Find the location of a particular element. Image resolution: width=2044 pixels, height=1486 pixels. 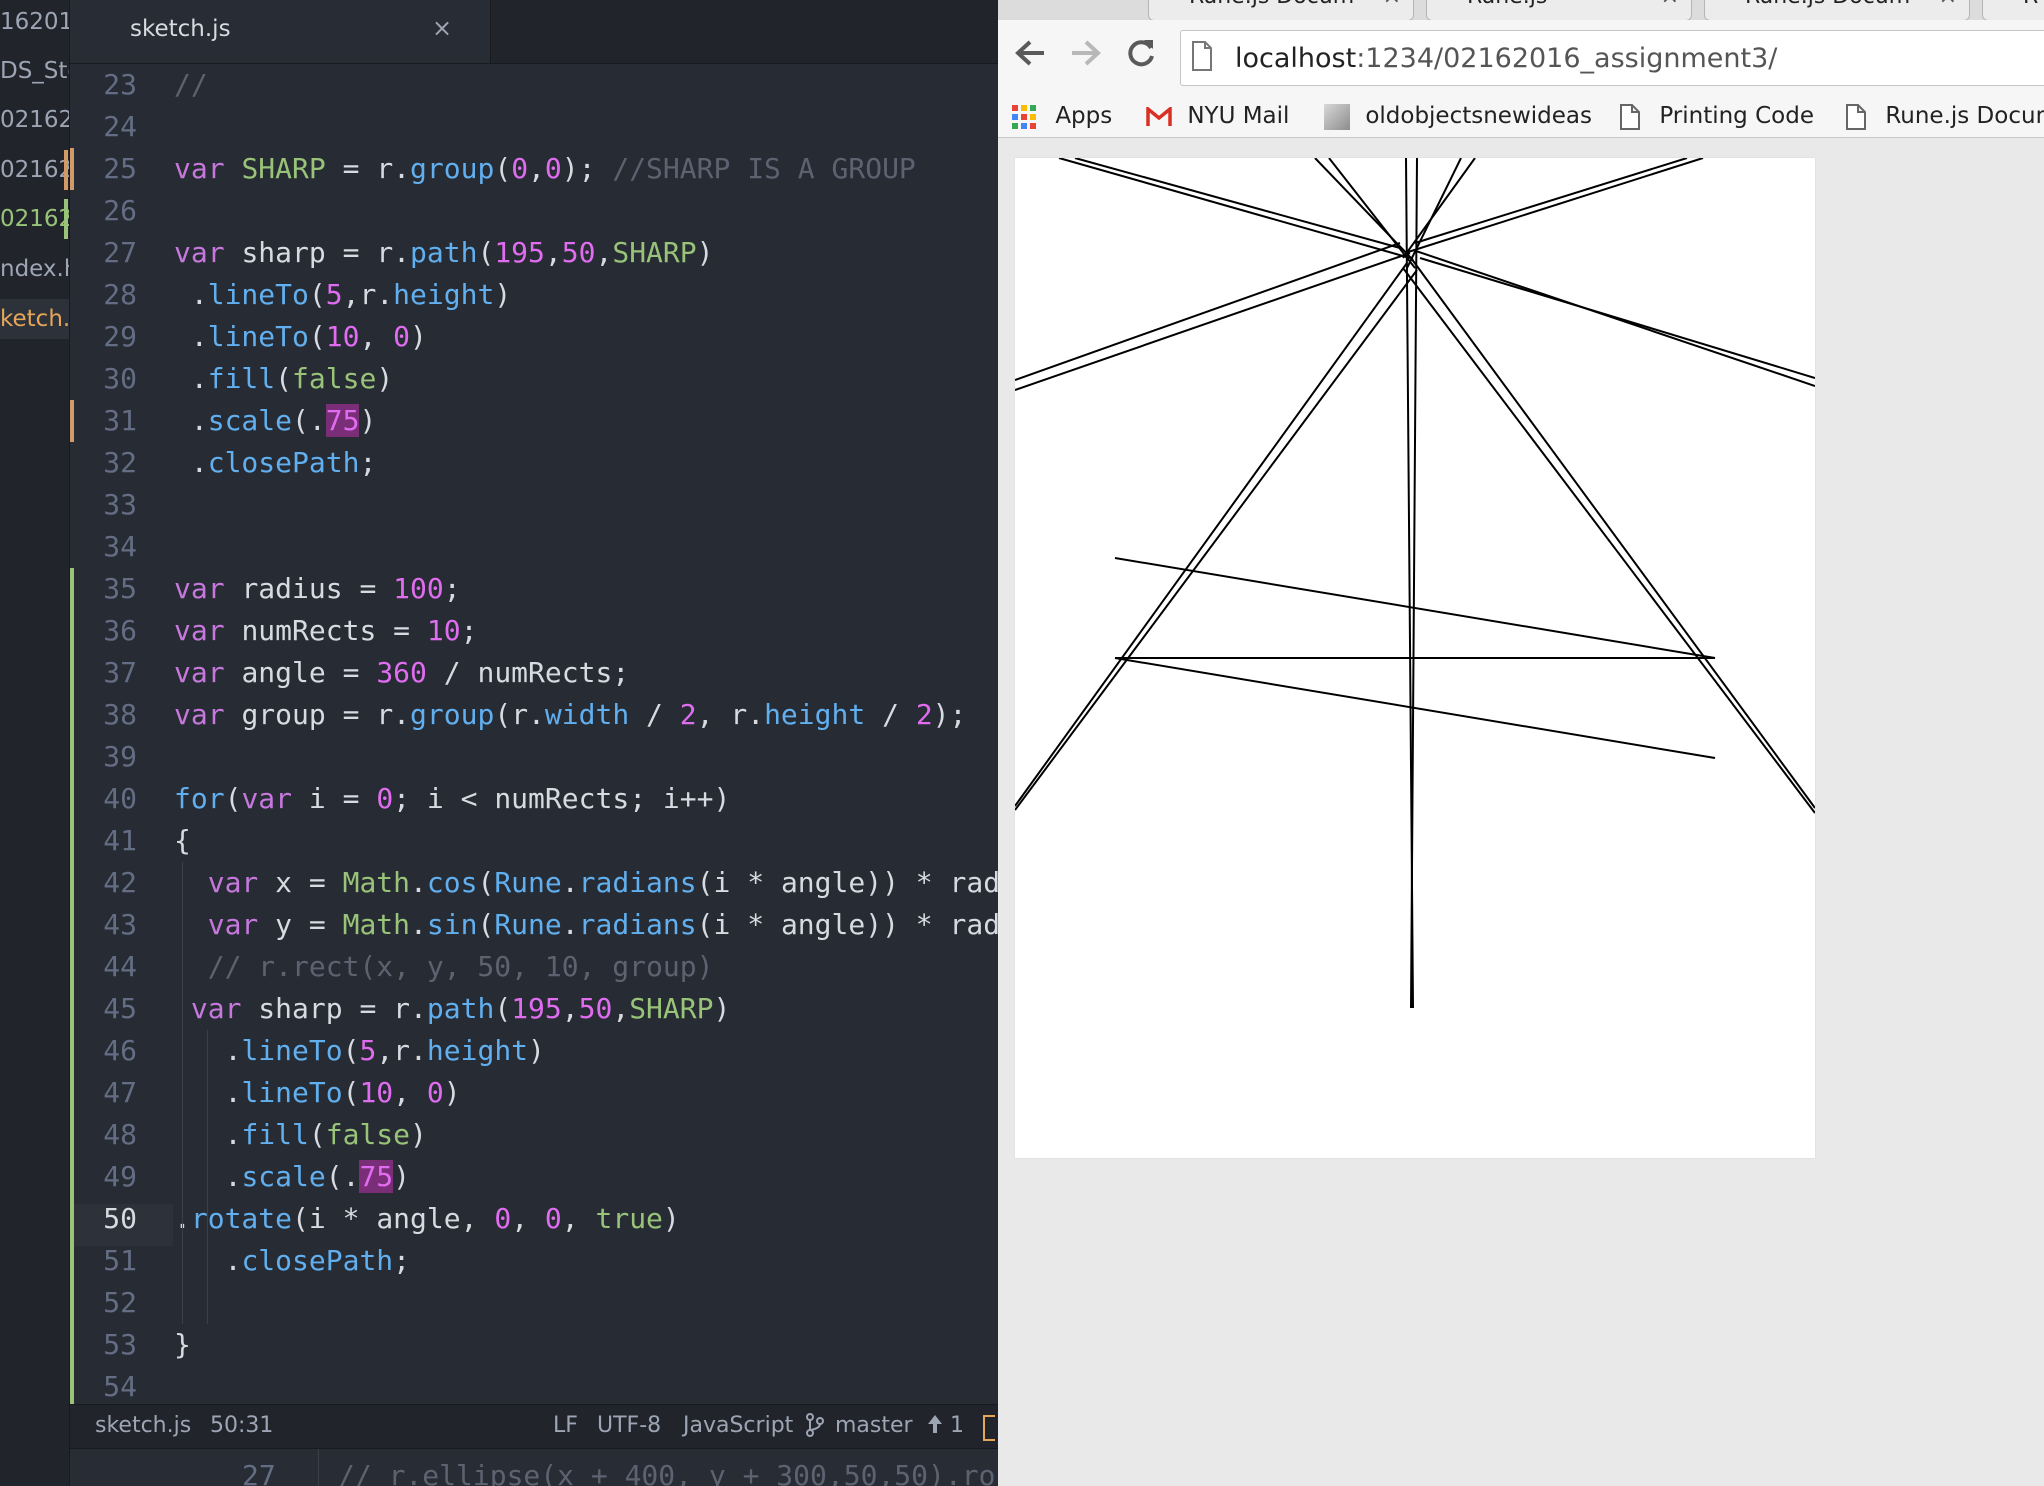

line-number: 29 is located at coordinates (120, 336).